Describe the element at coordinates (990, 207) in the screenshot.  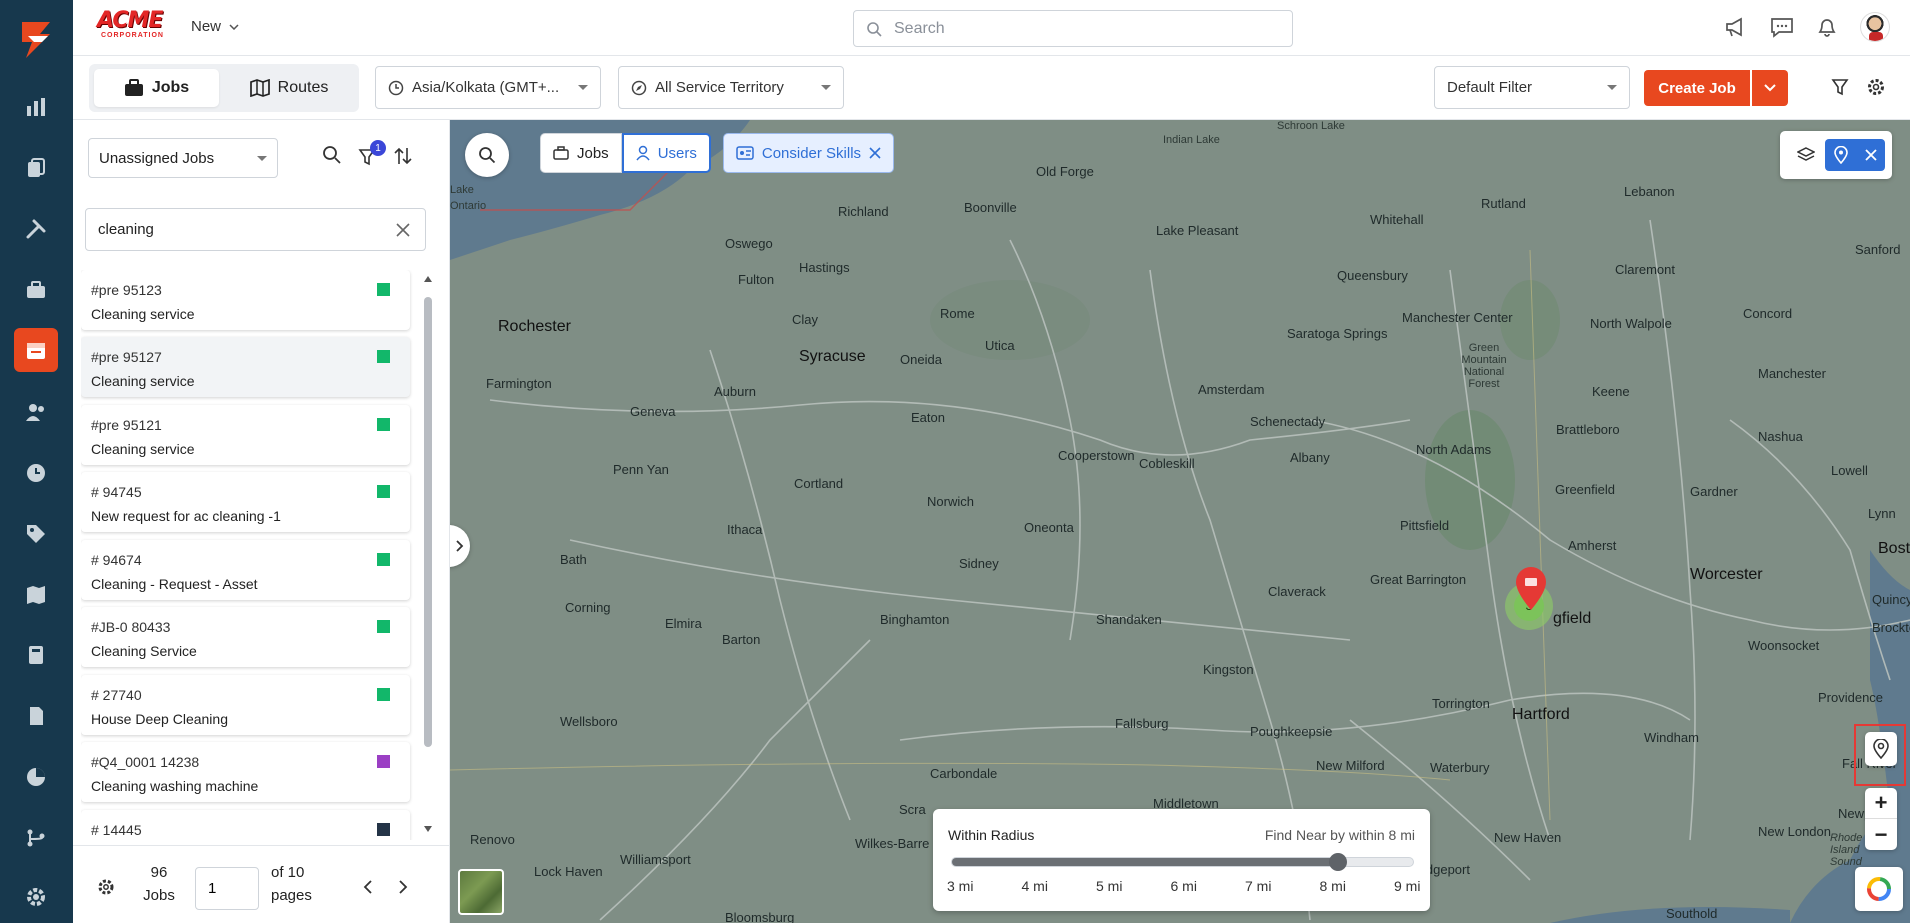
I see `map-place-label: Boonville` at that location.